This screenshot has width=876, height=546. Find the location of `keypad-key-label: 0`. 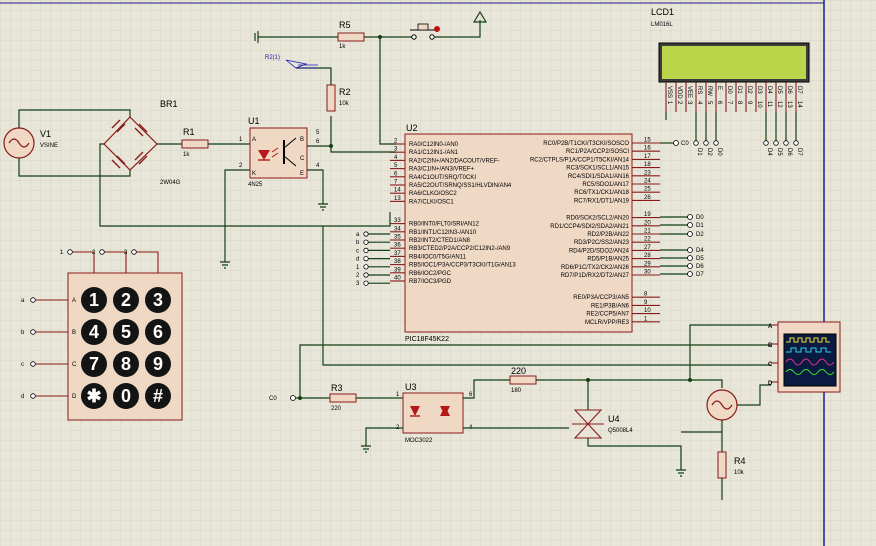

keypad-key-label: 0 is located at coordinates (126, 396).